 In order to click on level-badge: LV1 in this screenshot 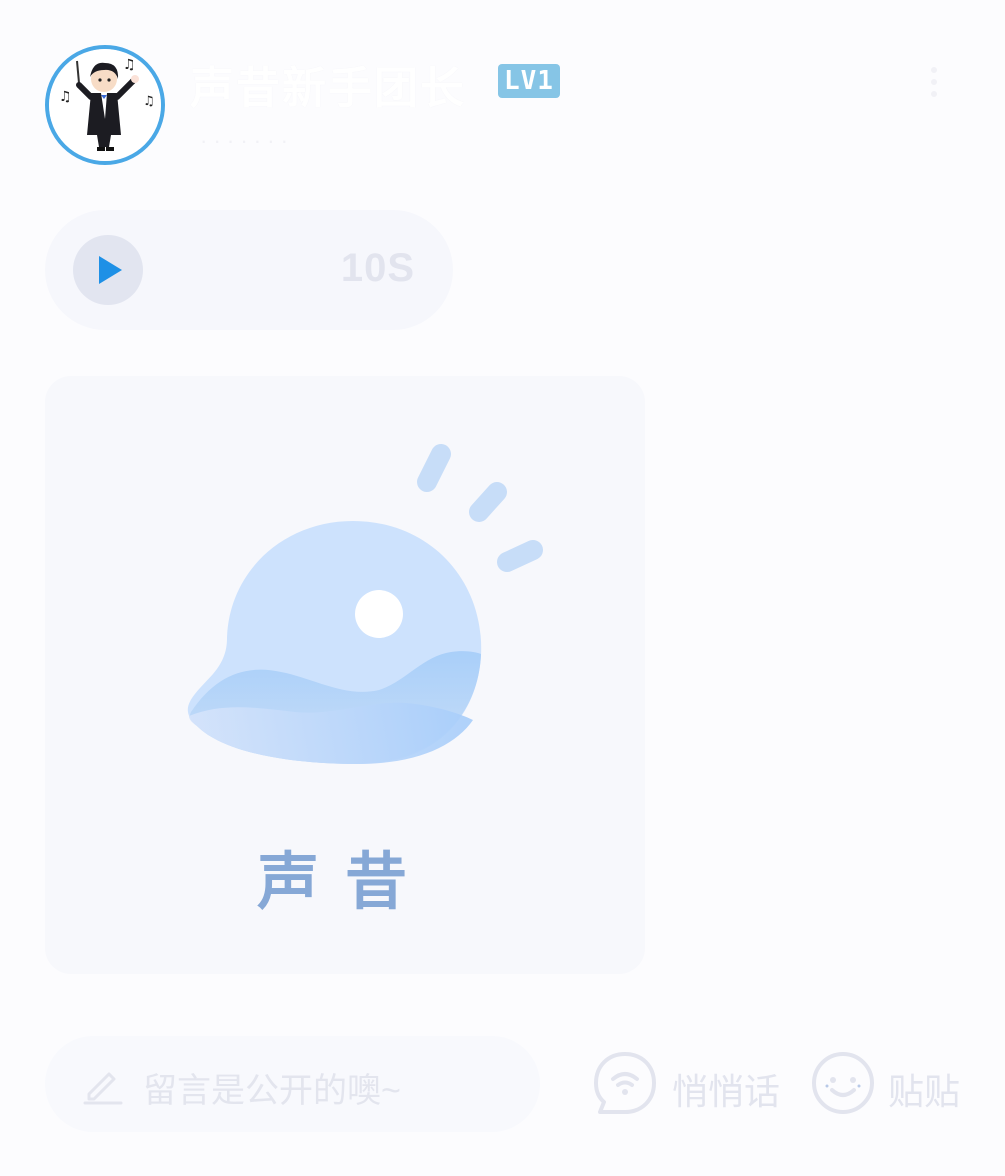, I will do `click(529, 81)`.